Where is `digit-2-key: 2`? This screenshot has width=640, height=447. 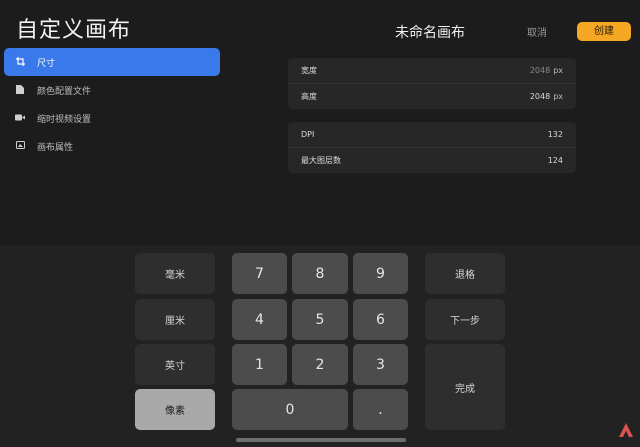 digit-2-key: 2 is located at coordinates (320, 364).